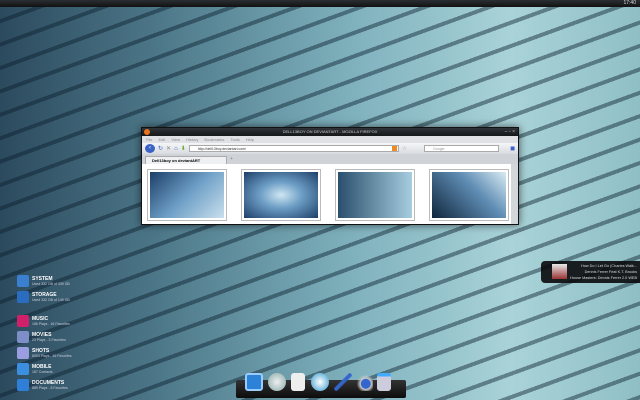  What do you see at coordinates (231, 160) in the screenshot?
I see `new-tab-button: +` at bounding box center [231, 160].